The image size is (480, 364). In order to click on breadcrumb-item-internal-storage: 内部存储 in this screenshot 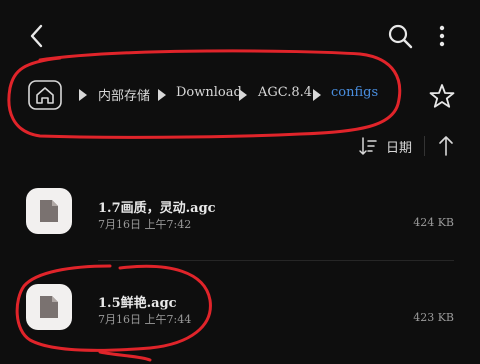, I will do `click(124, 94)`.